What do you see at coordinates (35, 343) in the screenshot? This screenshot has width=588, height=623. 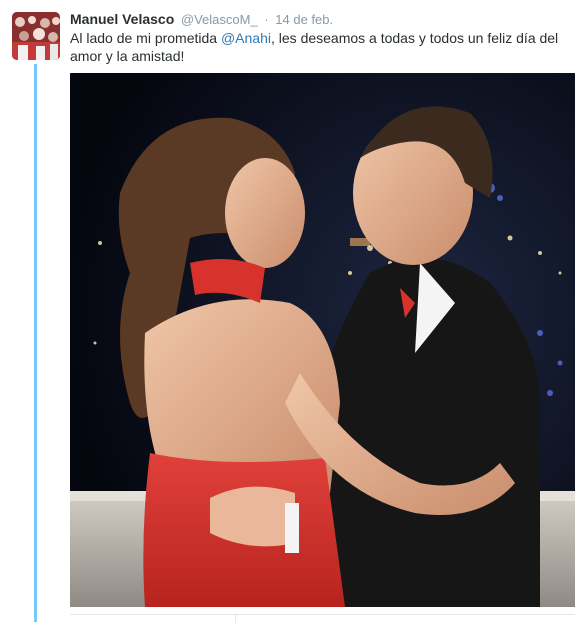 I see `conversation-thread-line` at bounding box center [35, 343].